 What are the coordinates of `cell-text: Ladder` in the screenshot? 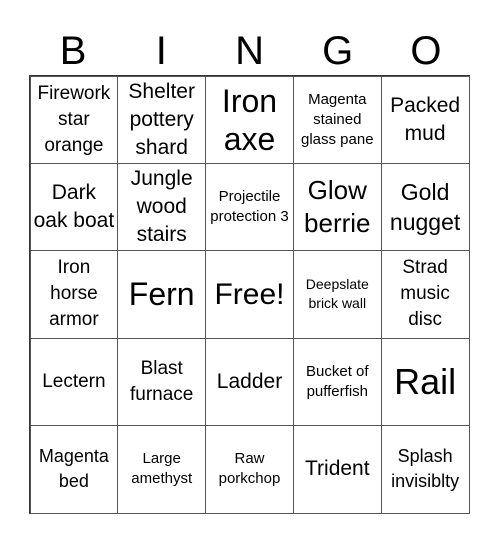 It's located at (249, 381).